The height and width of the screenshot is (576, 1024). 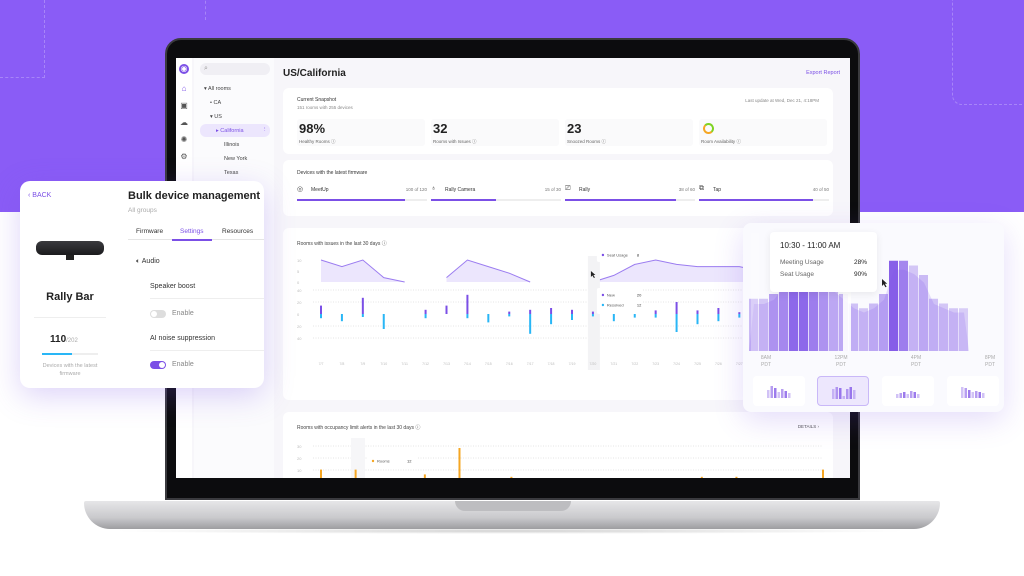 I want to click on info-icon: ⓘ, so click(x=333, y=141).